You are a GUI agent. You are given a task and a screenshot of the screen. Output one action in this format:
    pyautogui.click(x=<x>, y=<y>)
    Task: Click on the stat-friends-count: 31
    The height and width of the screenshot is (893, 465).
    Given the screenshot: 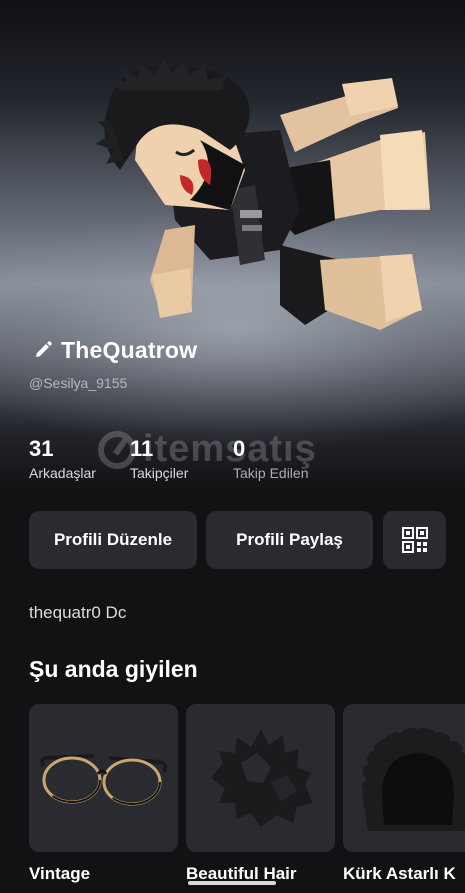 What is the action you would take?
    pyautogui.click(x=41, y=448)
    